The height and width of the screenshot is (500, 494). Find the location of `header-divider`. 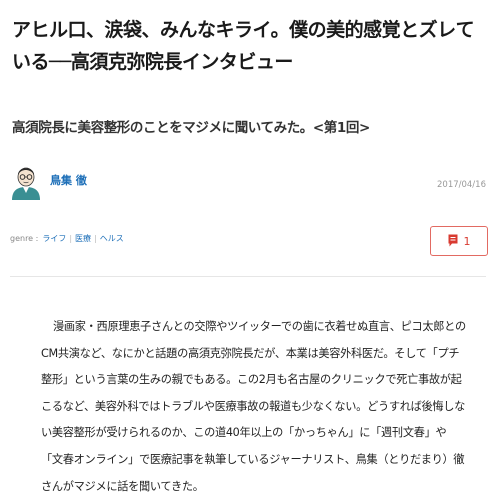

header-divider is located at coordinates (248, 276).